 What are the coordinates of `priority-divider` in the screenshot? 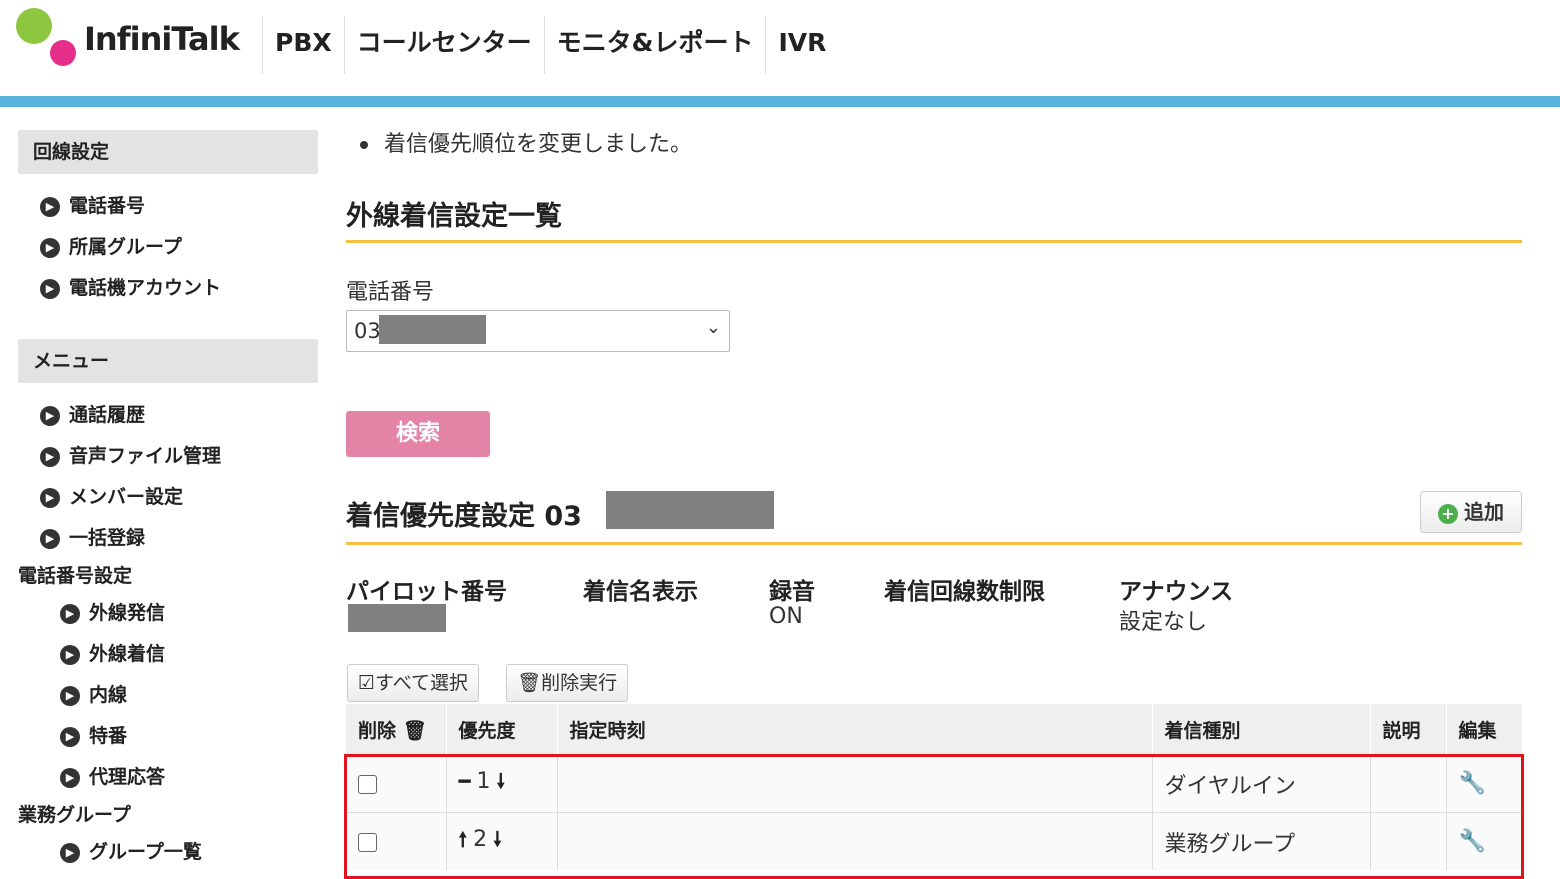 It's located at (934, 543).